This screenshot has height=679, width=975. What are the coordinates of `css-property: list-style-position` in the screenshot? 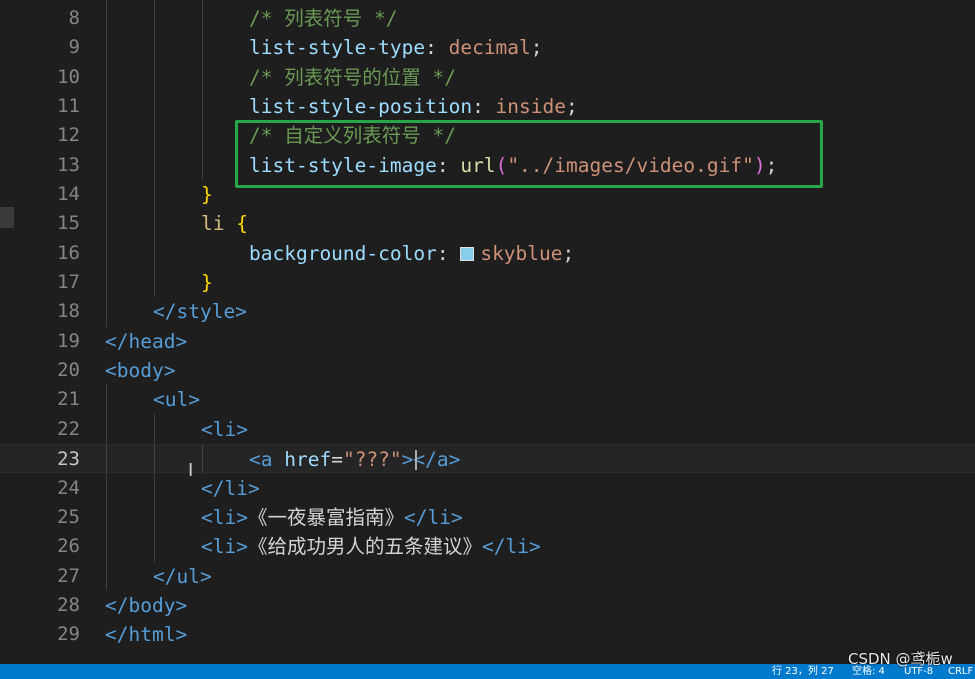 It's located at (361, 106).